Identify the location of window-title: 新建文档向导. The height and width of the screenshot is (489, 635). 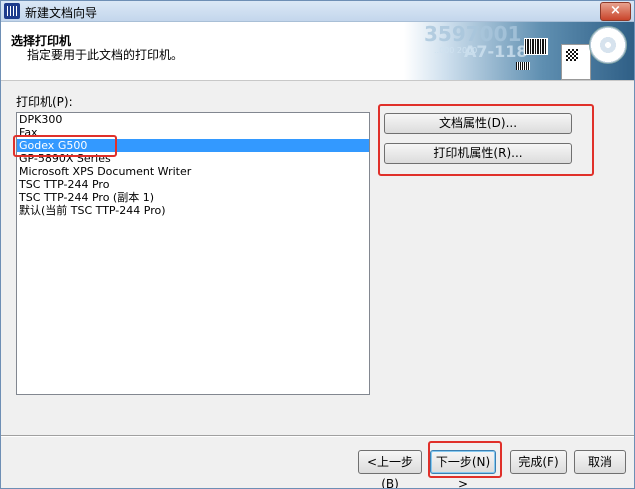
(61, 13).